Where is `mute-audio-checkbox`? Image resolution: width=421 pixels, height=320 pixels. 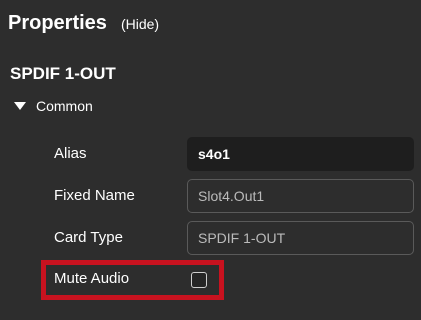 mute-audio-checkbox is located at coordinates (199, 280).